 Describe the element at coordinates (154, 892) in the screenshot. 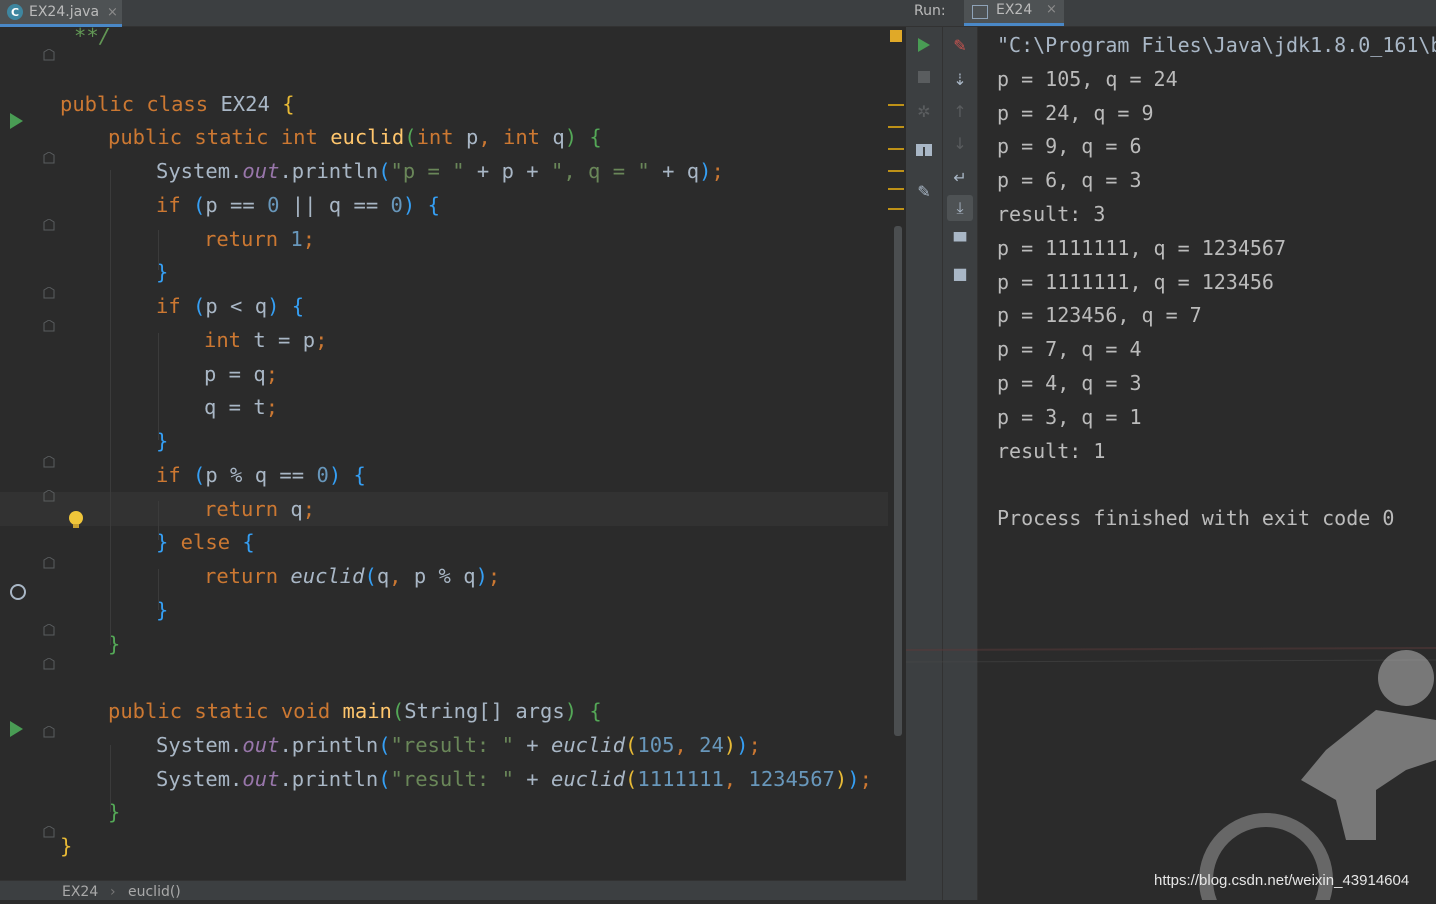

I see `breadcrumb-method: euclid()` at that location.